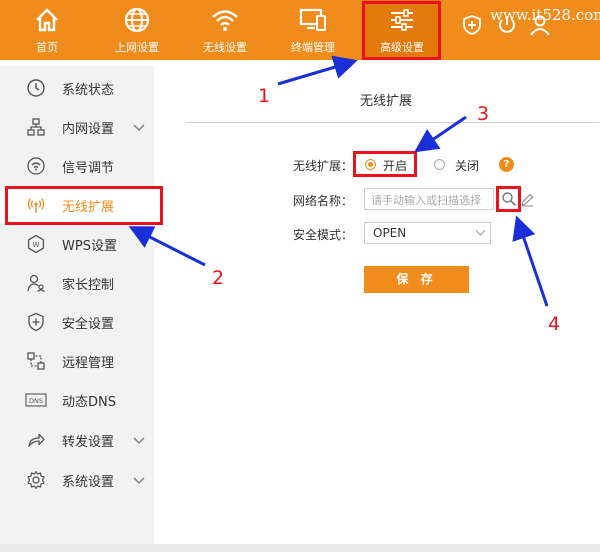  Describe the element at coordinates (36, 361) in the screenshot. I see `remote-icon` at that location.